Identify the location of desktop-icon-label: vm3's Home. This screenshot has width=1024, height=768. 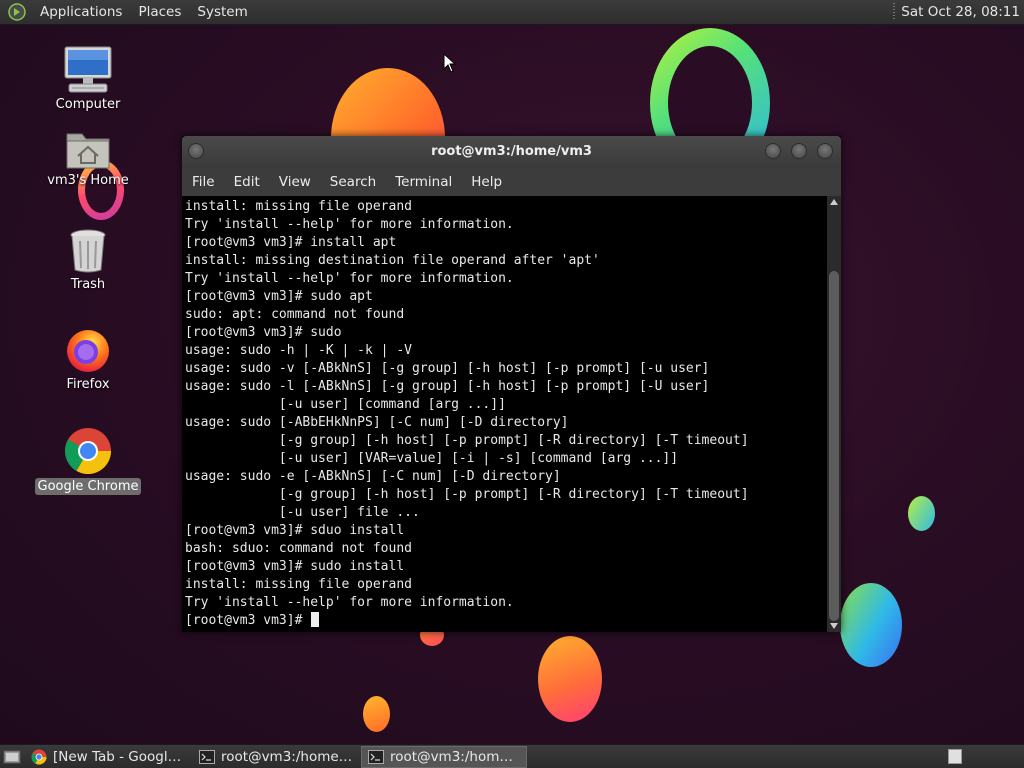
(88, 180).